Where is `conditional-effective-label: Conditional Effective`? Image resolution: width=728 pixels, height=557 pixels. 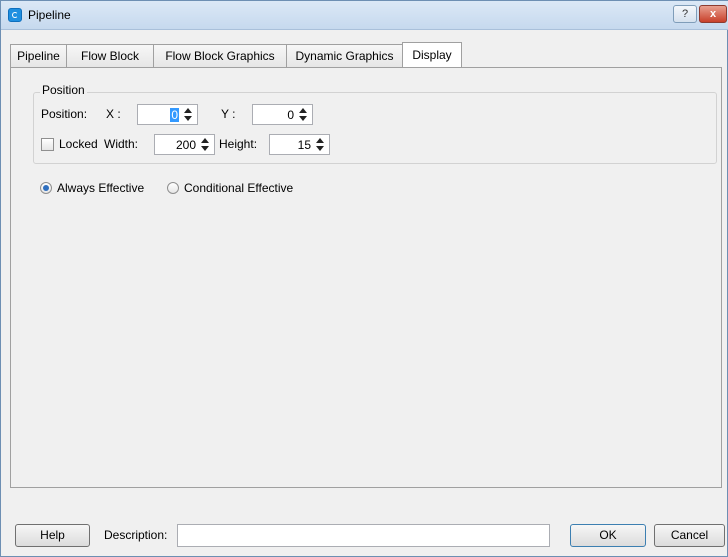 conditional-effective-label: Conditional Effective is located at coordinates (239, 188).